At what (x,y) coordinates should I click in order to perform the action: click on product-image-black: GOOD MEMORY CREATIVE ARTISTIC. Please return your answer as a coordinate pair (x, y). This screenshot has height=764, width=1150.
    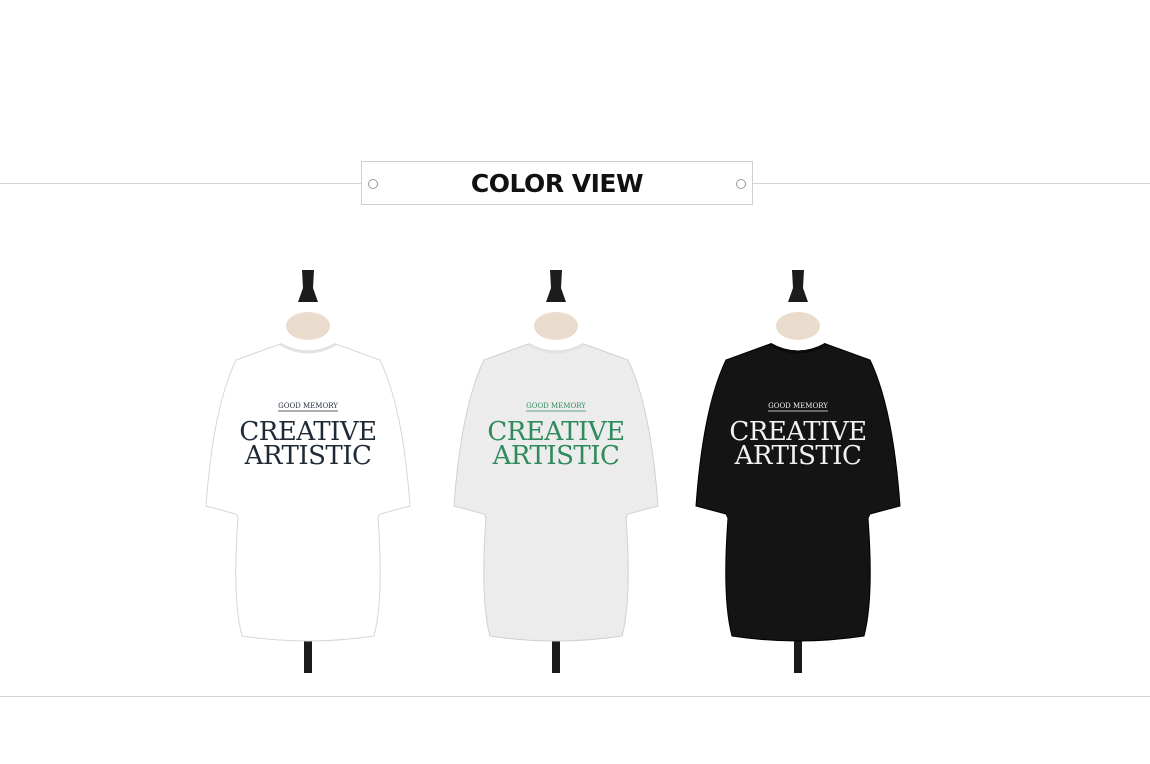
    Looking at the image, I should click on (798, 470).